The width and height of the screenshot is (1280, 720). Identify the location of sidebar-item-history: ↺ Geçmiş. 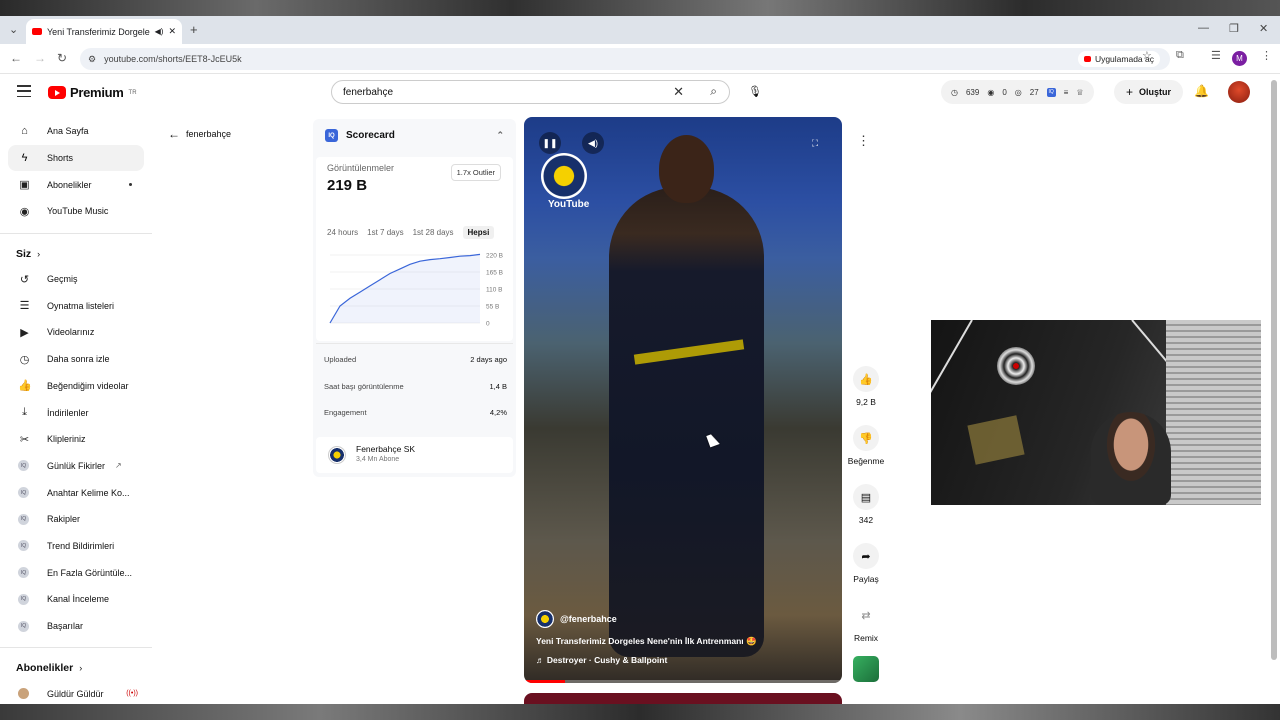
(76, 279).